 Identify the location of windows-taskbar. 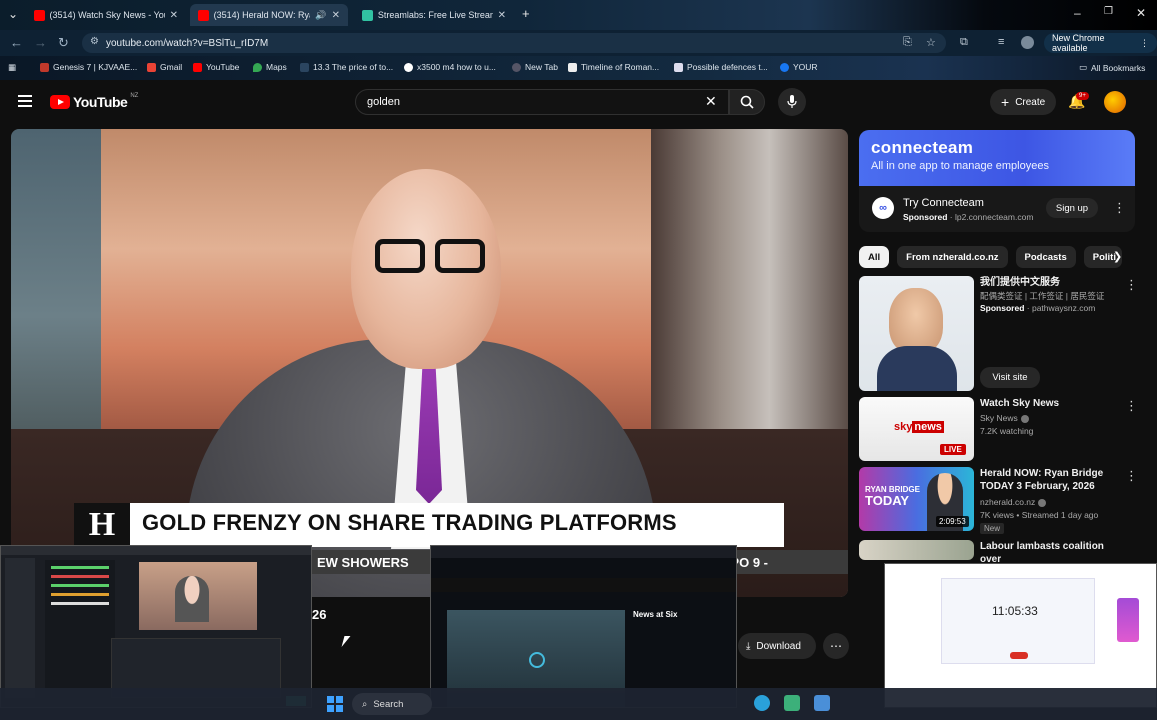
(578, 704).